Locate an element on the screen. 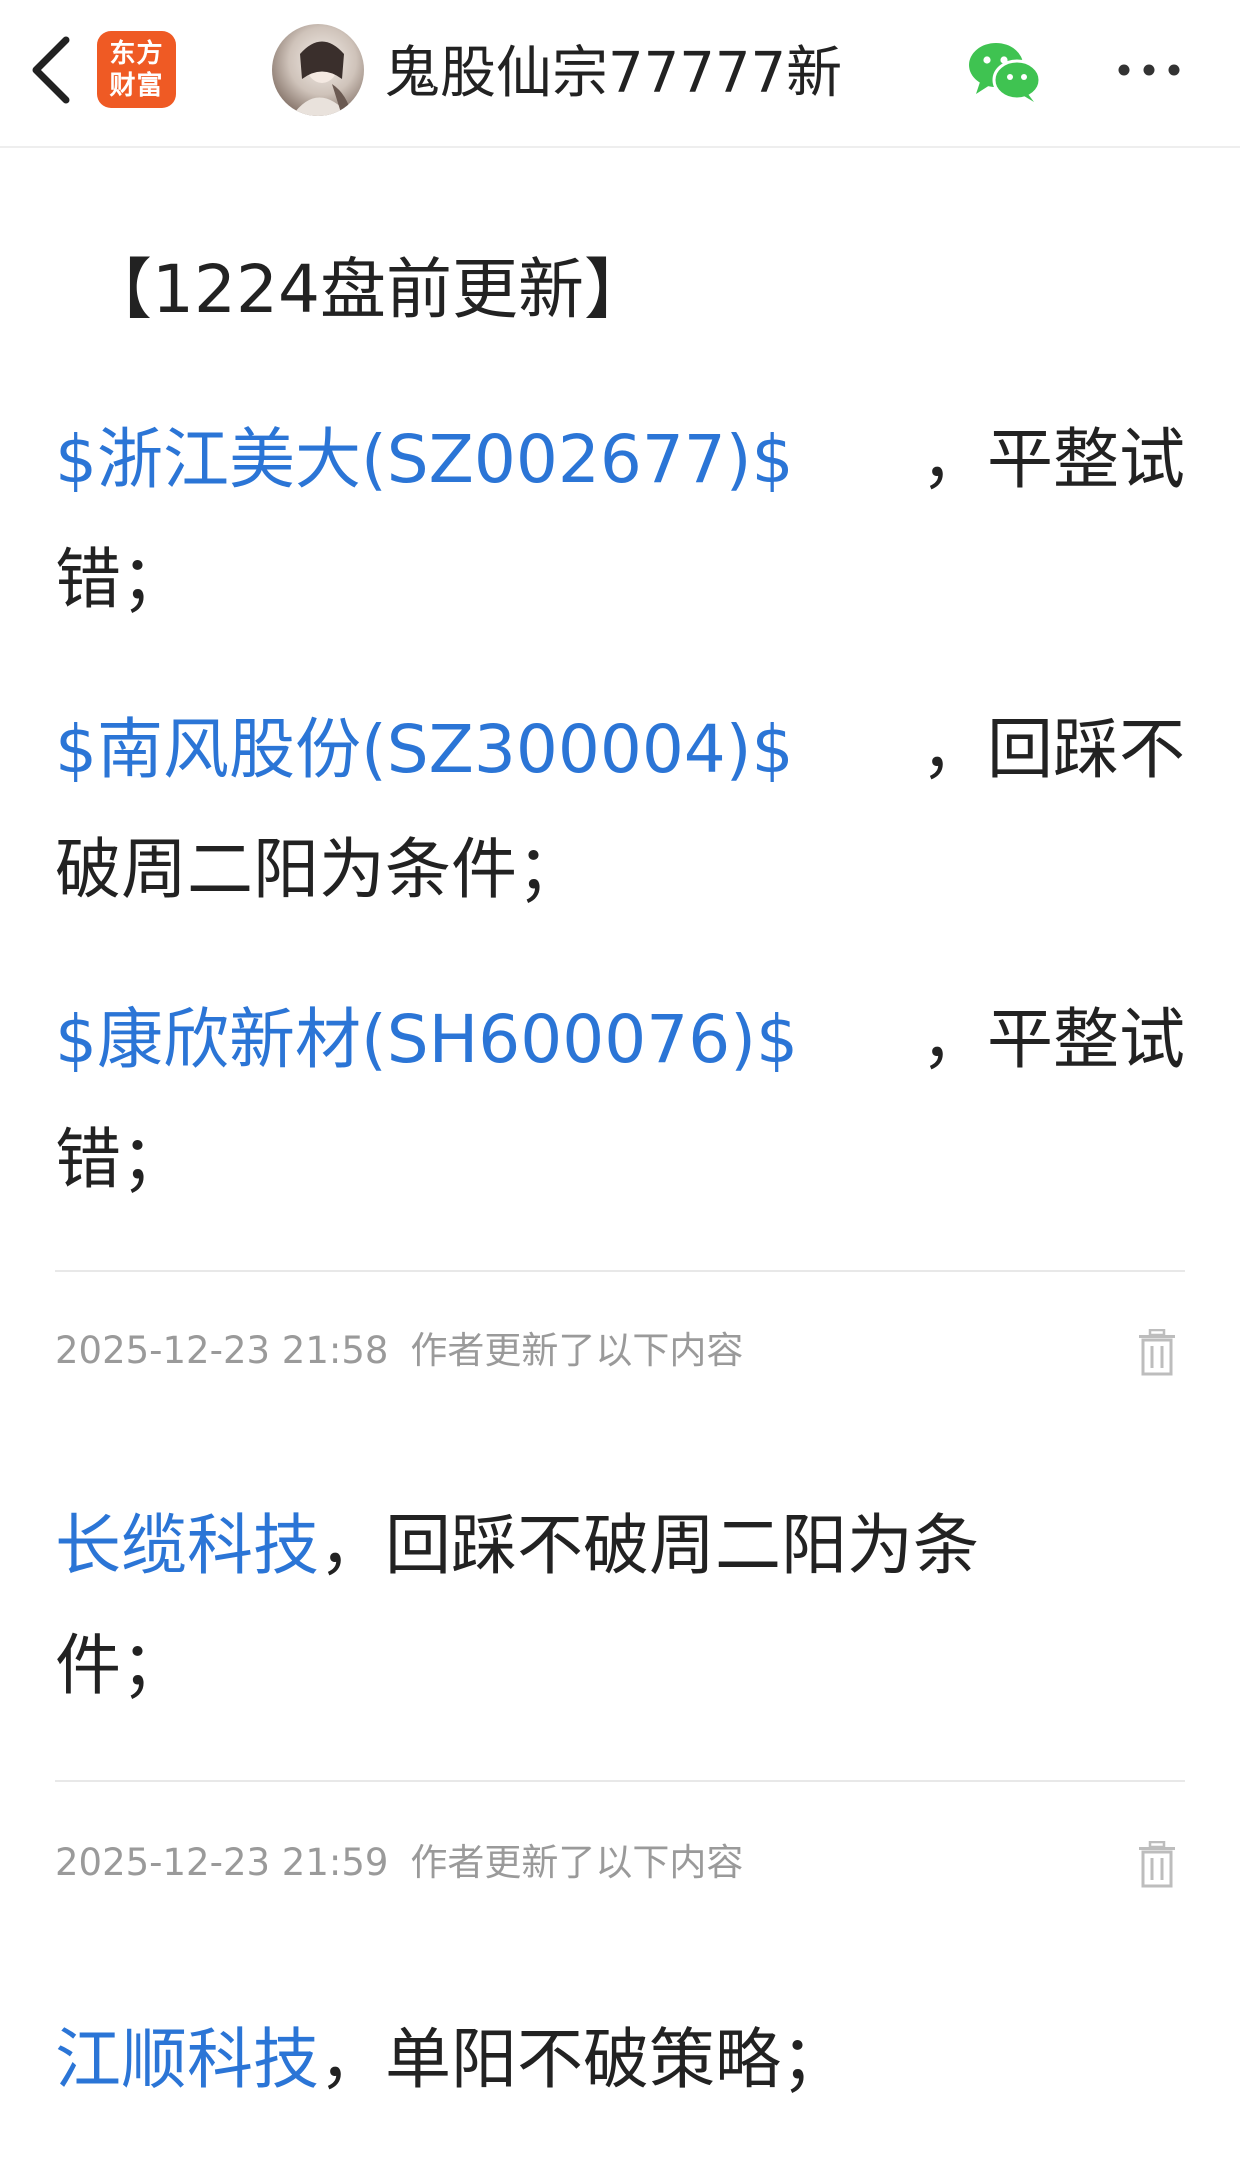  paragraph-text: 件； is located at coordinates (121, 1665).